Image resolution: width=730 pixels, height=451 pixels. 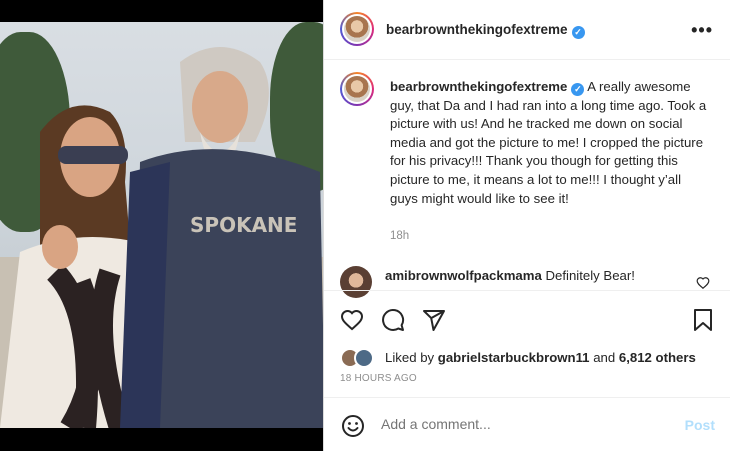 What do you see at coordinates (393, 320) in the screenshot?
I see `comment-bubble-icon` at bounding box center [393, 320].